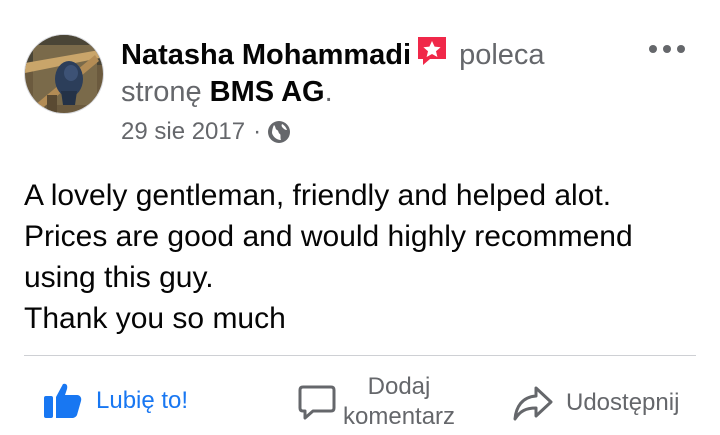 This screenshot has width=720, height=435. Describe the element at coordinates (371, 92) in the screenshot. I see `post-header-line2: stronę BMS AG.` at that location.